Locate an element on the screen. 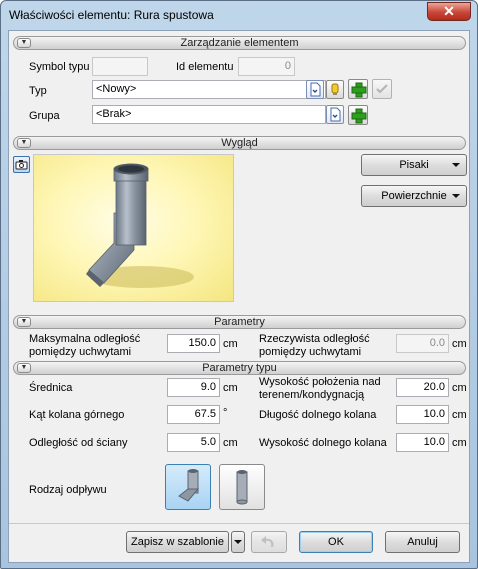 Image resolution: width=478 pixels, height=569 pixels. type-picker-button is located at coordinates (315, 89).